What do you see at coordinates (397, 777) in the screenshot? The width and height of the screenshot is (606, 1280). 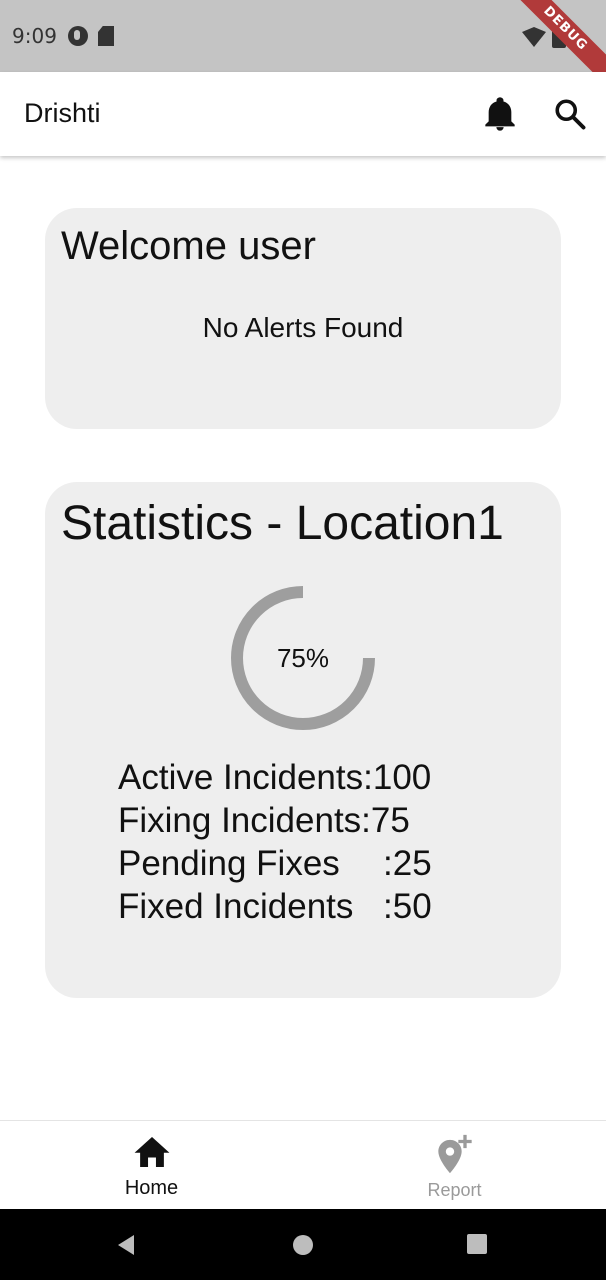 I see `stat-value: :100` at bounding box center [397, 777].